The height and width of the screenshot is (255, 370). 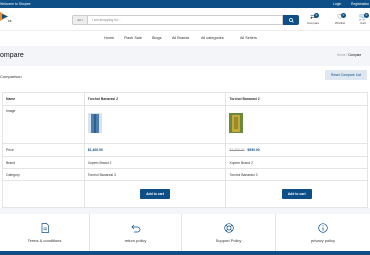 I want to click on row-label-brand: Brand, so click(x=43, y=162).